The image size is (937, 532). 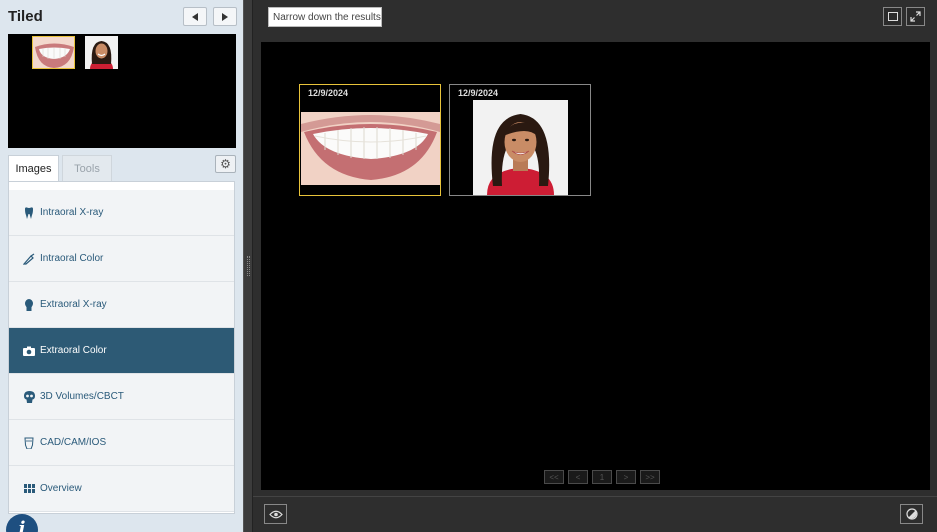 What do you see at coordinates (650, 477) in the screenshot?
I see `last-page-button: >>` at bounding box center [650, 477].